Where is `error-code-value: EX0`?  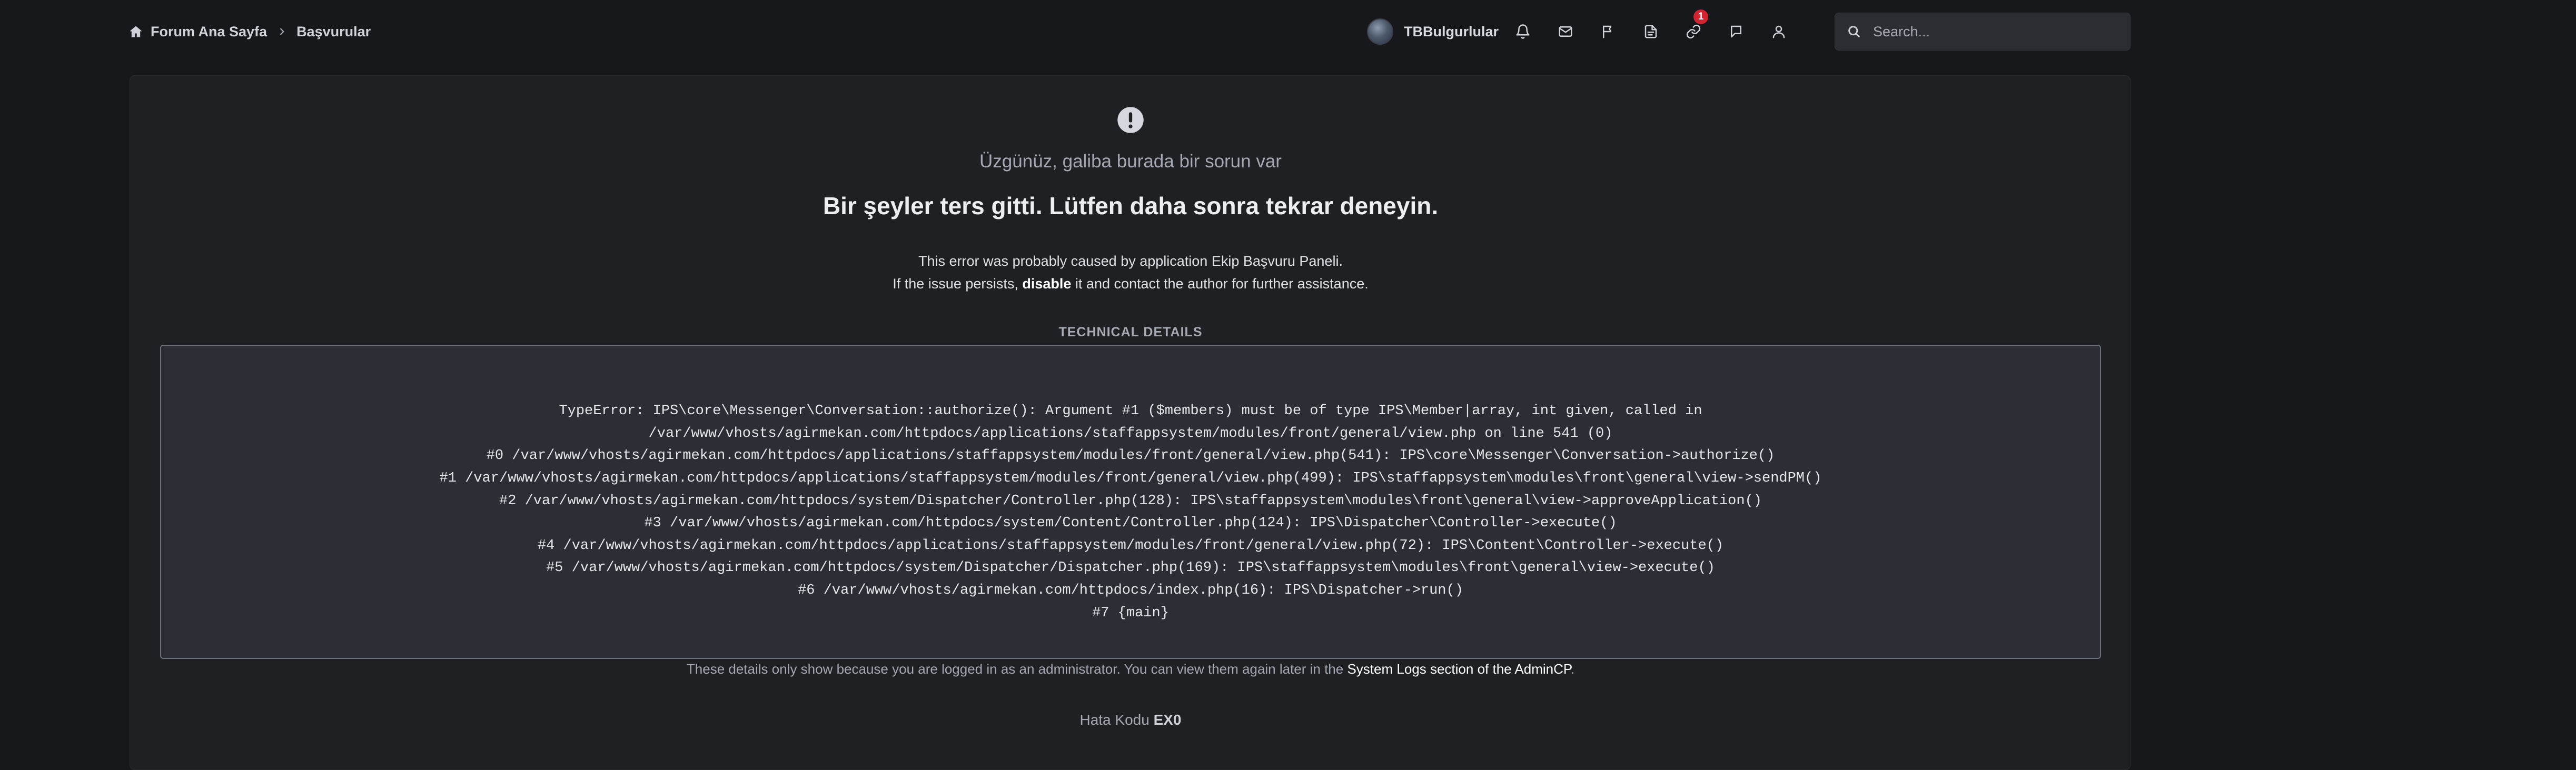 error-code-value: EX0 is located at coordinates (1167, 720).